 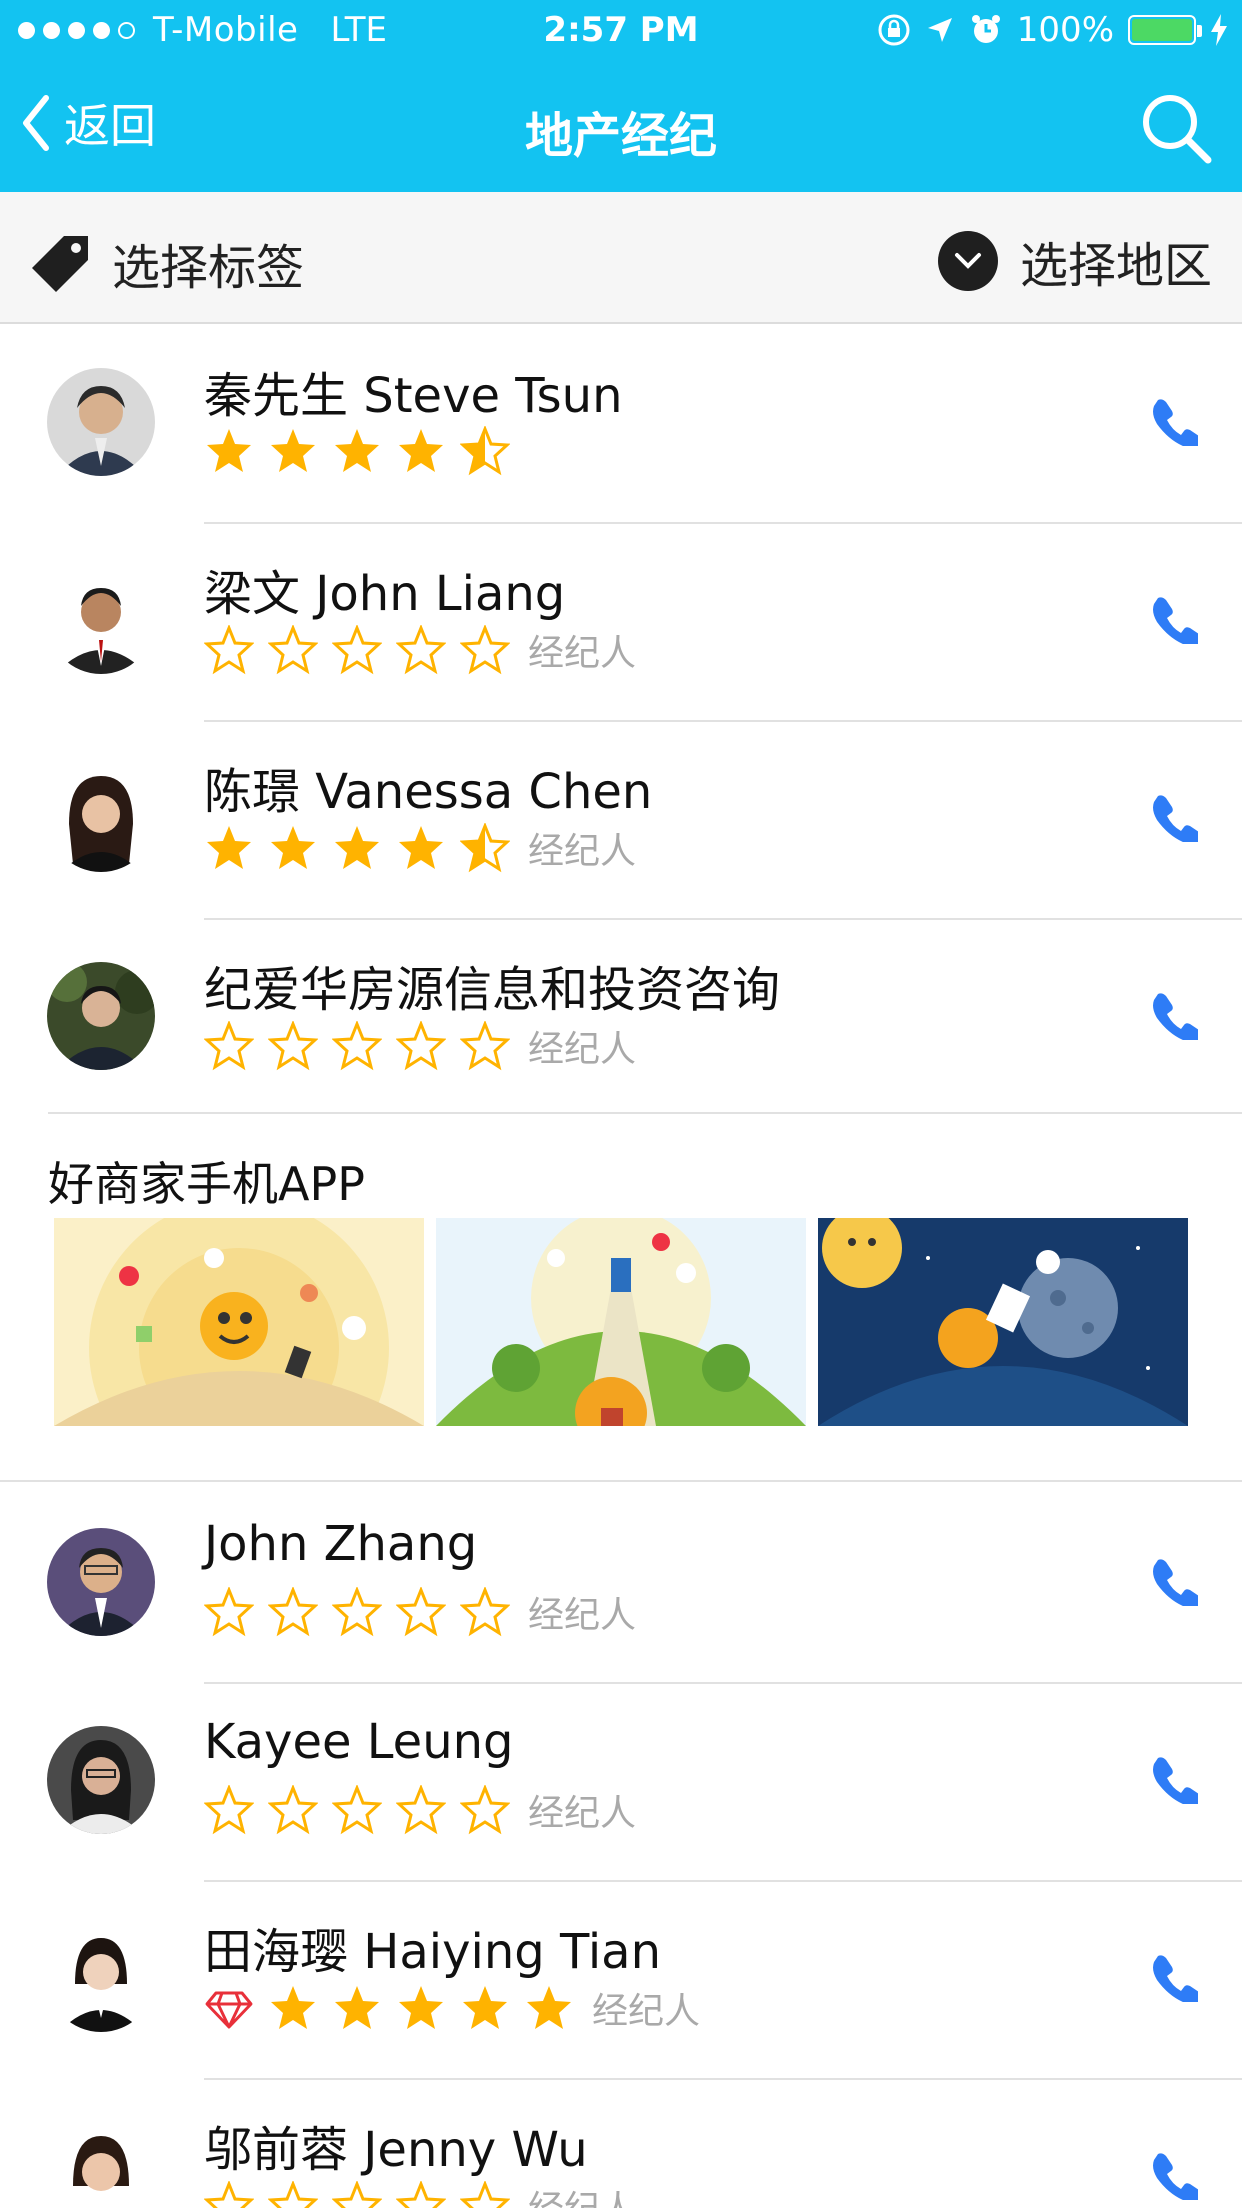 I want to click on agent-name: 秦先生 Steve Tsun, so click(x=413, y=396).